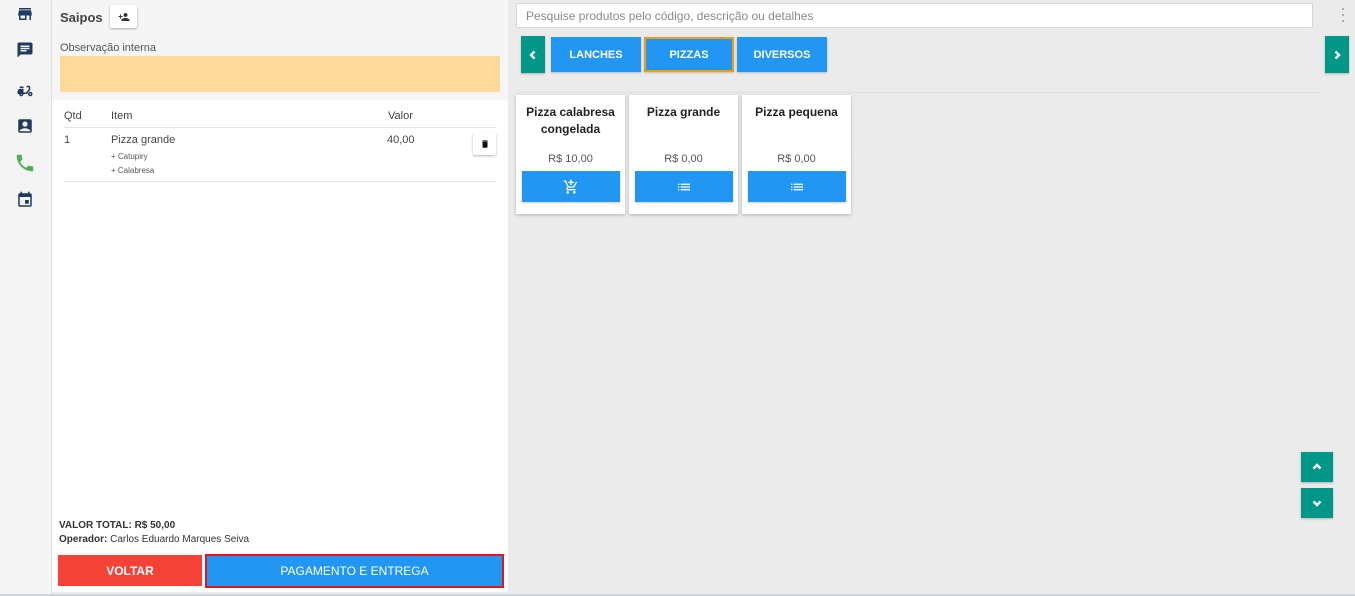 This screenshot has width=1355, height=596. What do you see at coordinates (25, 91) in the screenshot?
I see `delivery-scooter-icon` at bounding box center [25, 91].